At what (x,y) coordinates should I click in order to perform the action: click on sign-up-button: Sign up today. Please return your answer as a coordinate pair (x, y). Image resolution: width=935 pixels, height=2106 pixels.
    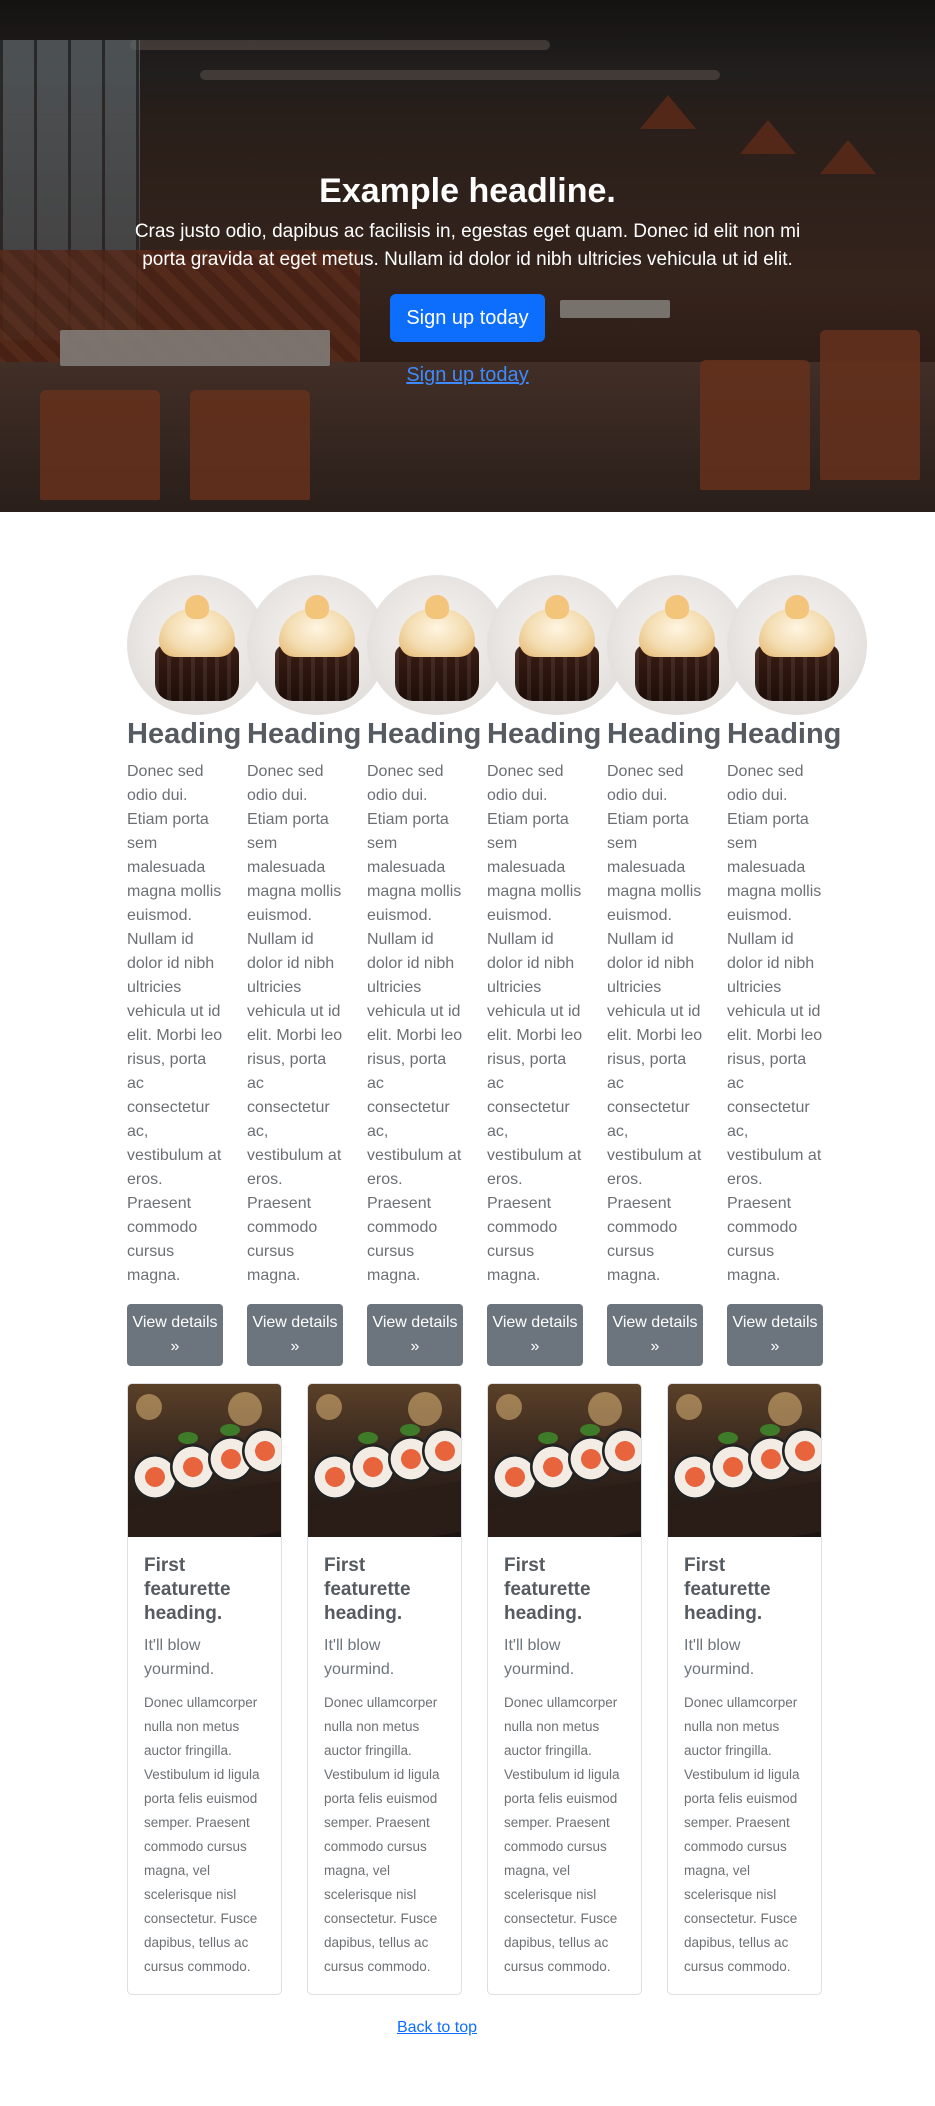
    Looking at the image, I should click on (467, 318).